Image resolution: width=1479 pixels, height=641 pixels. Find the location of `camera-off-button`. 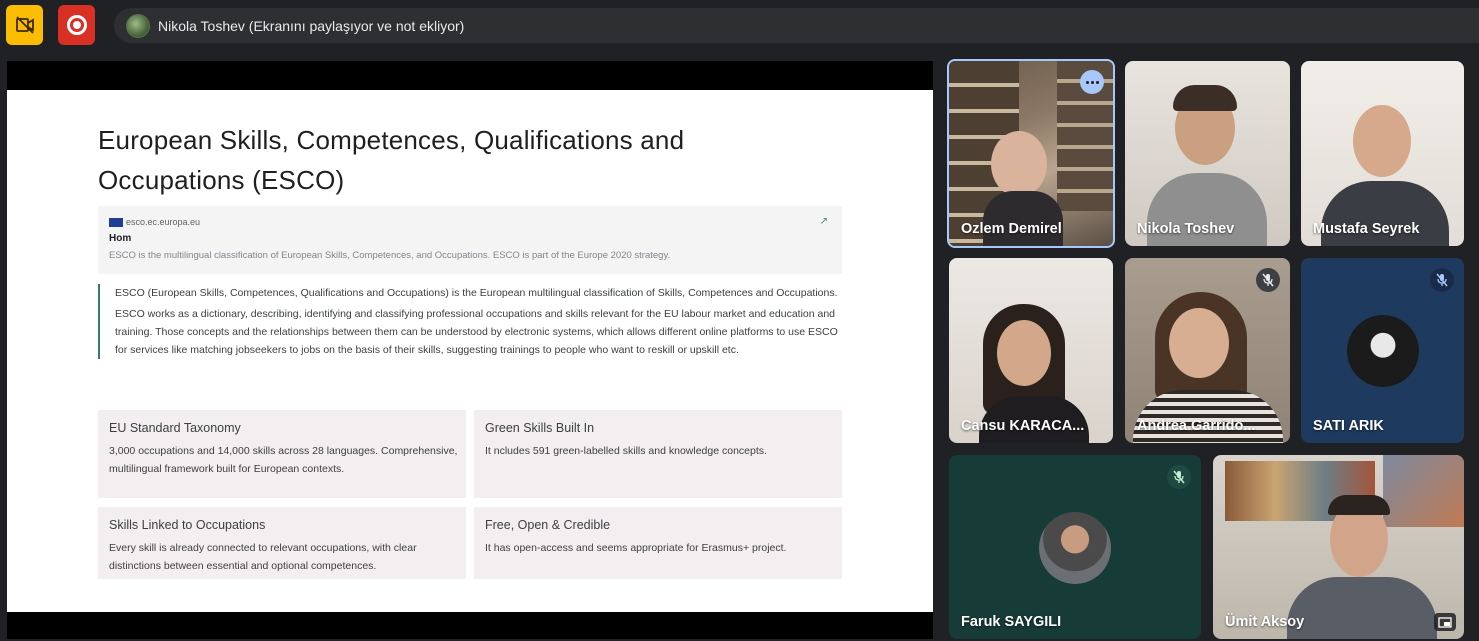

camera-off-button is located at coordinates (24, 25).